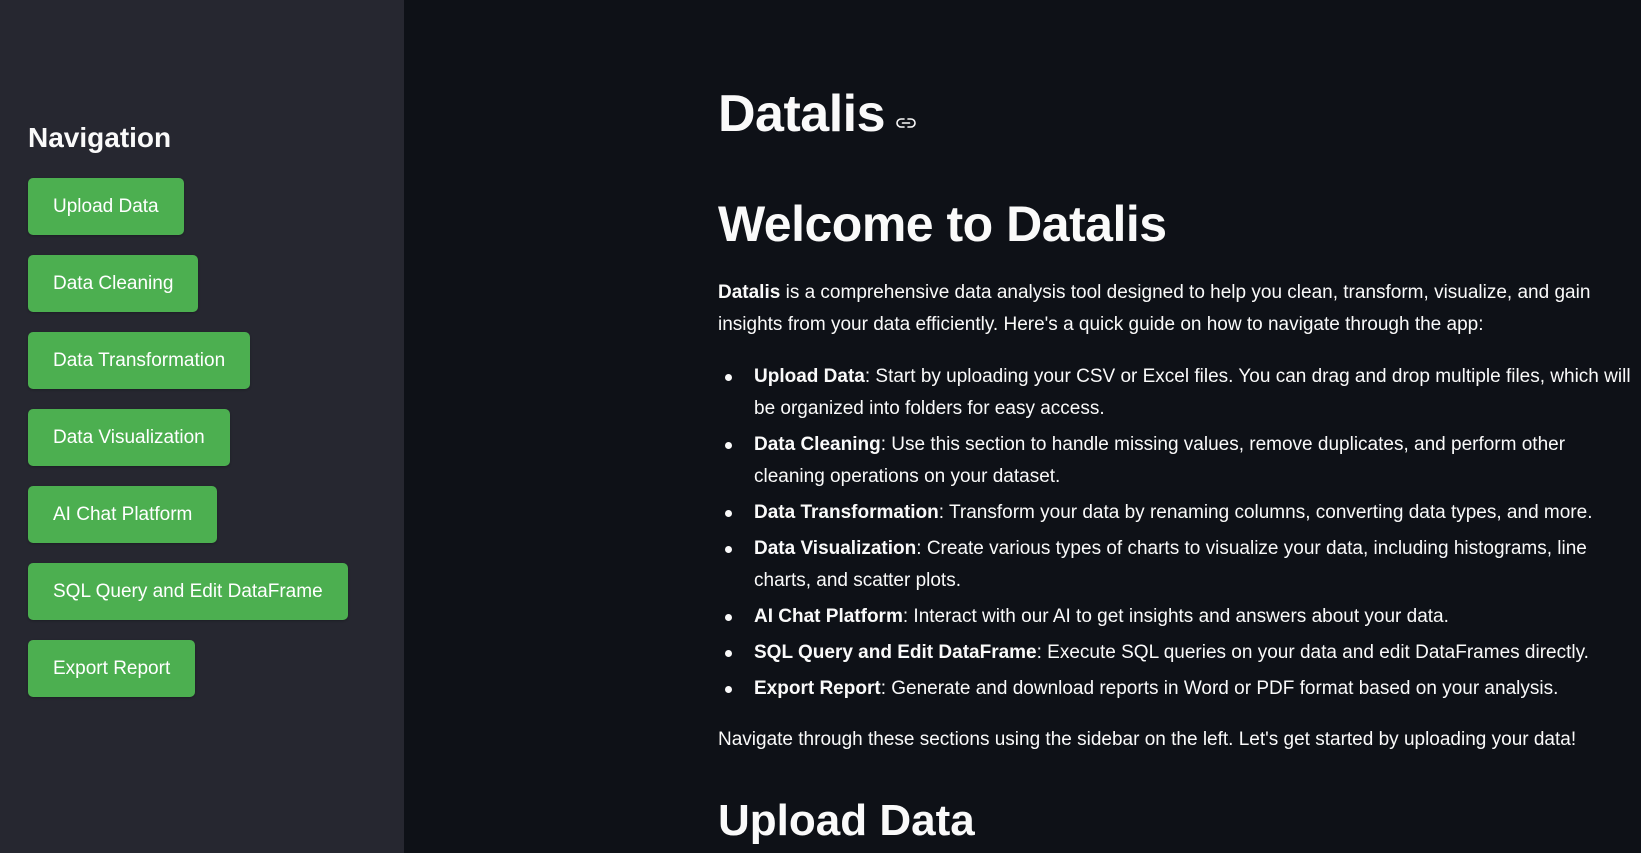 This screenshot has height=853, width=1641. What do you see at coordinates (906, 113) in the screenshot?
I see `link-icon` at bounding box center [906, 113].